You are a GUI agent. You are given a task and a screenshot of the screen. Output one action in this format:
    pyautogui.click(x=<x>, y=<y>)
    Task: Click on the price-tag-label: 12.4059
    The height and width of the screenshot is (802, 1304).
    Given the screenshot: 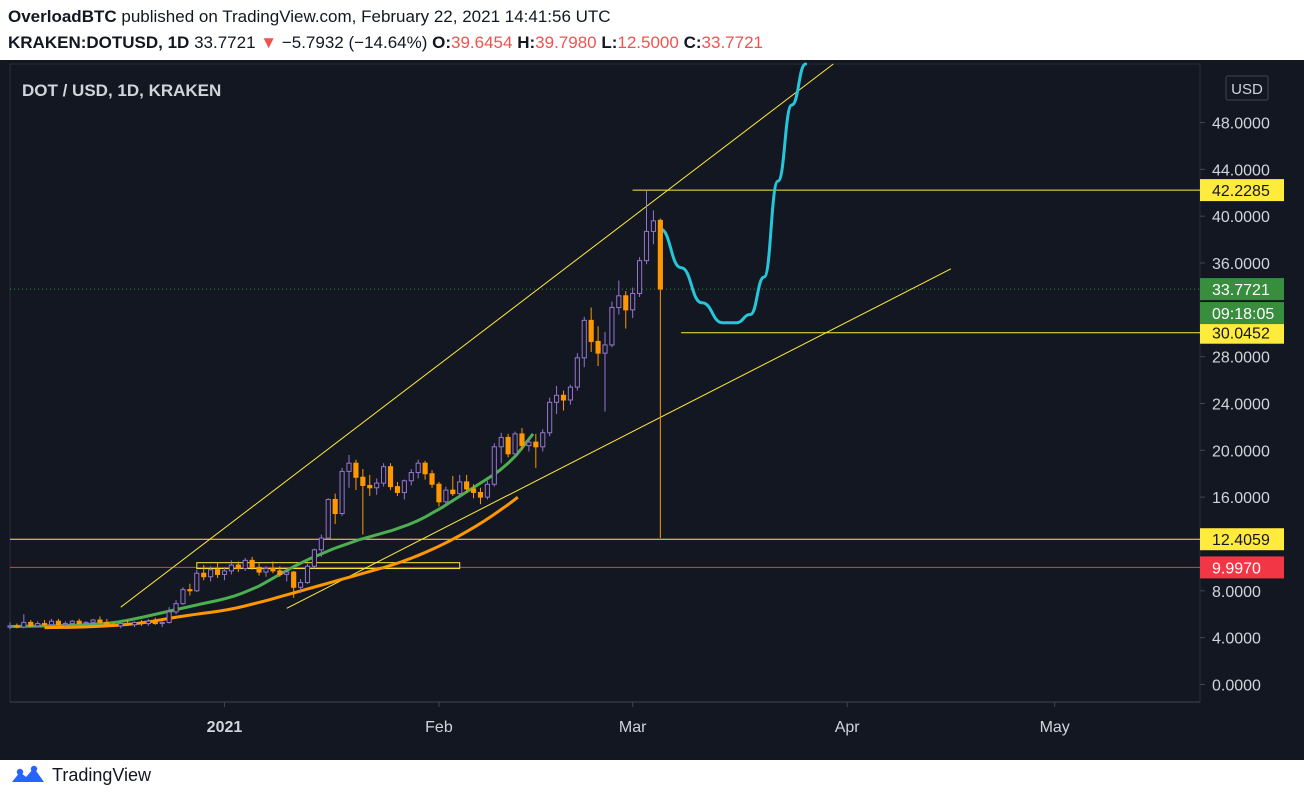 What is the action you would take?
    pyautogui.click(x=1241, y=540)
    